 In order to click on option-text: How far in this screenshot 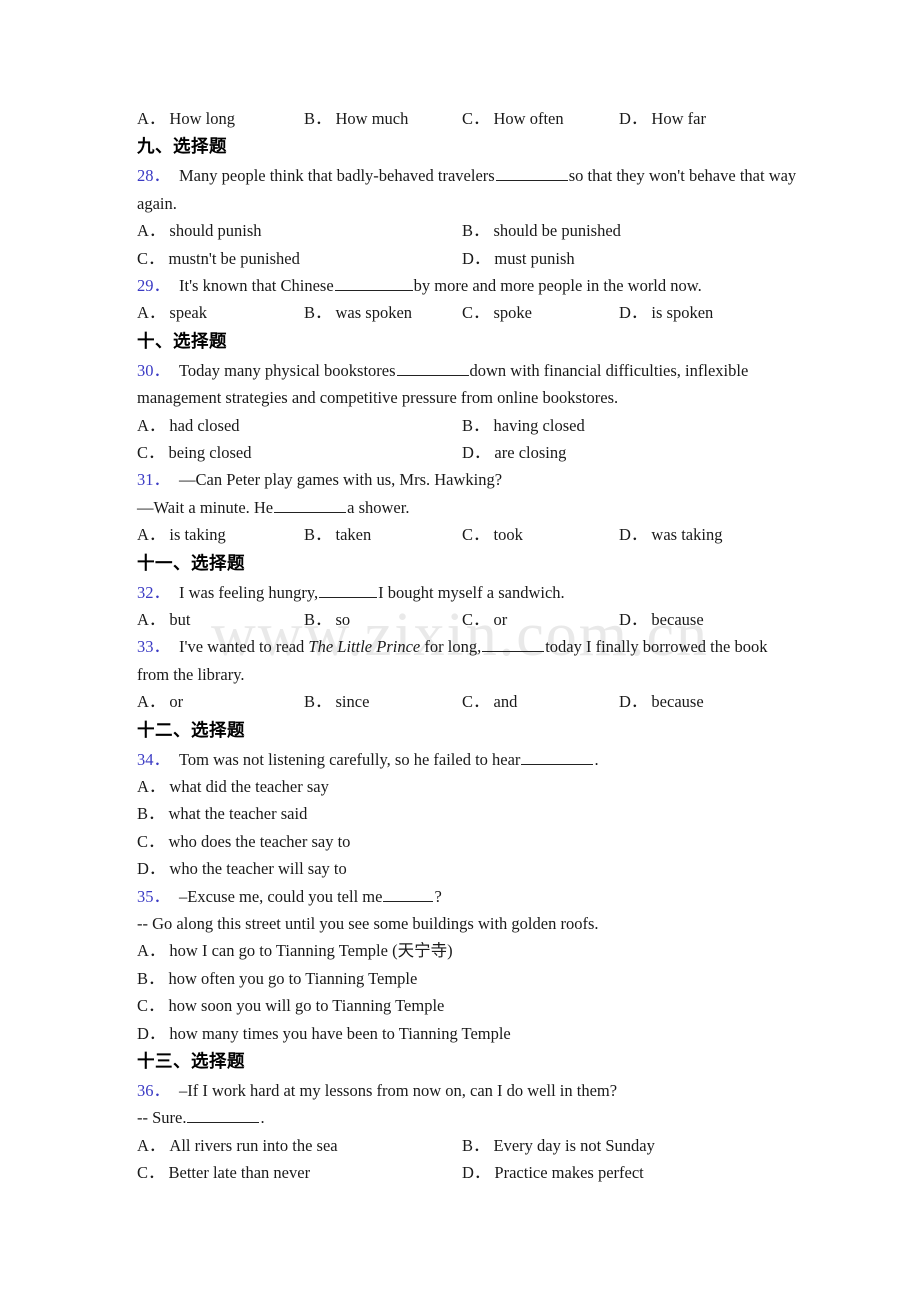, I will do `click(678, 118)`.